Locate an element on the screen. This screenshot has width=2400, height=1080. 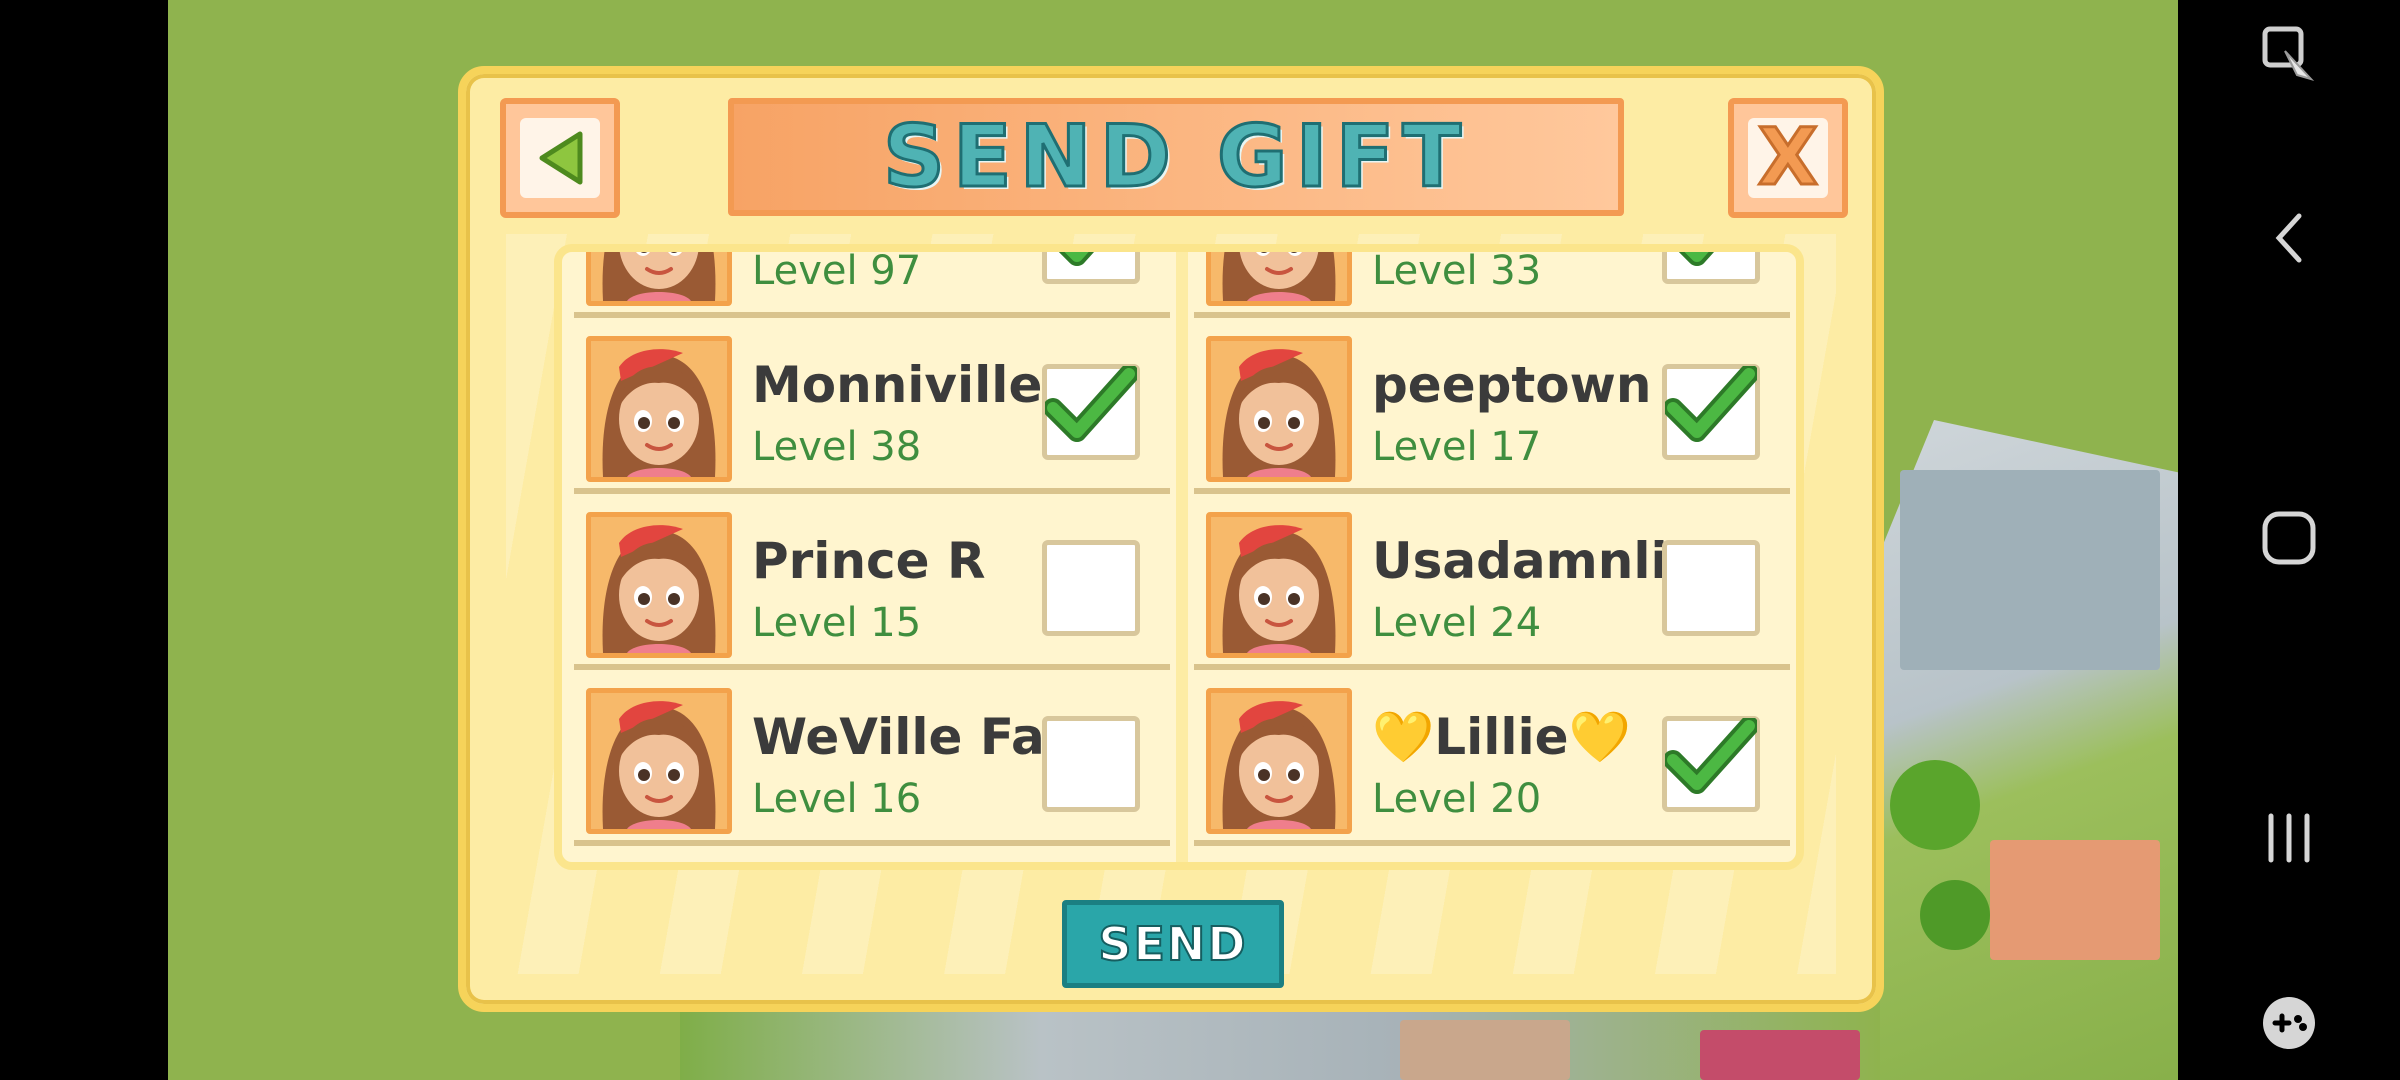
game-controller-icon is located at coordinates (2289, 1025).